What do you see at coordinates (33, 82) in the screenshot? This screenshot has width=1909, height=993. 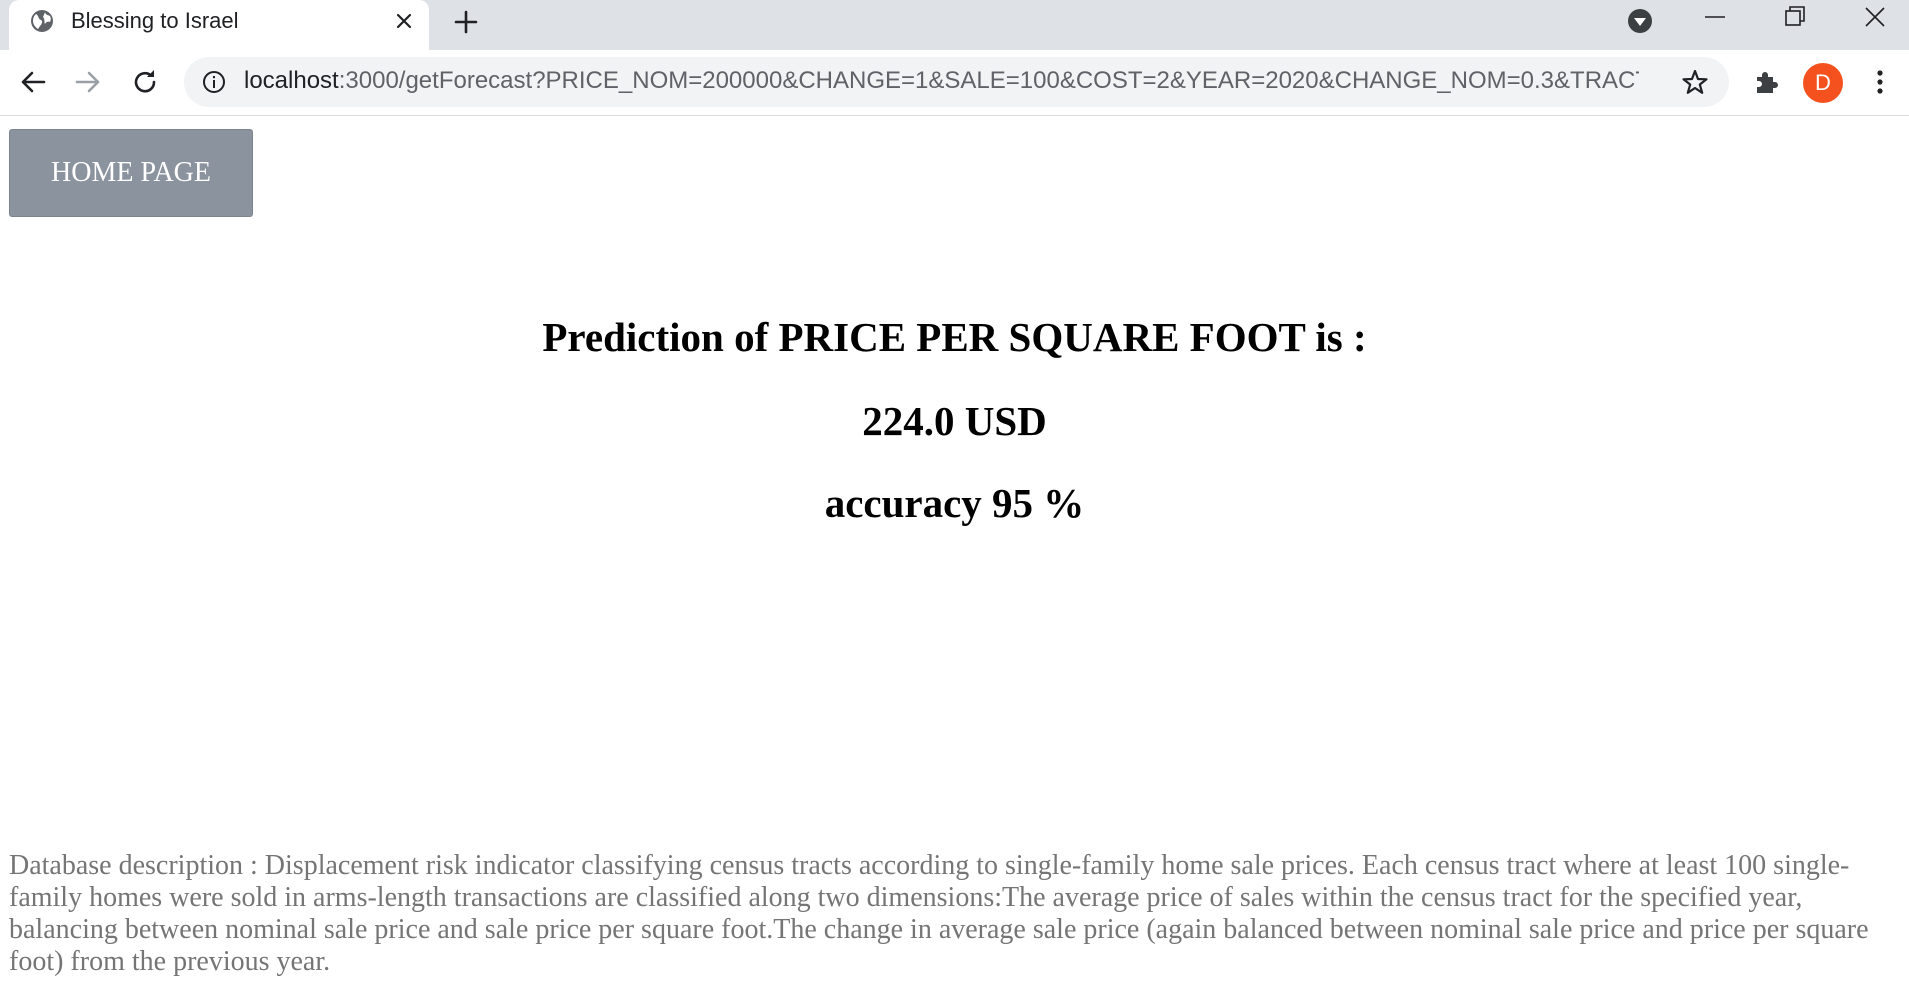 I see `back-arrow-icon` at bounding box center [33, 82].